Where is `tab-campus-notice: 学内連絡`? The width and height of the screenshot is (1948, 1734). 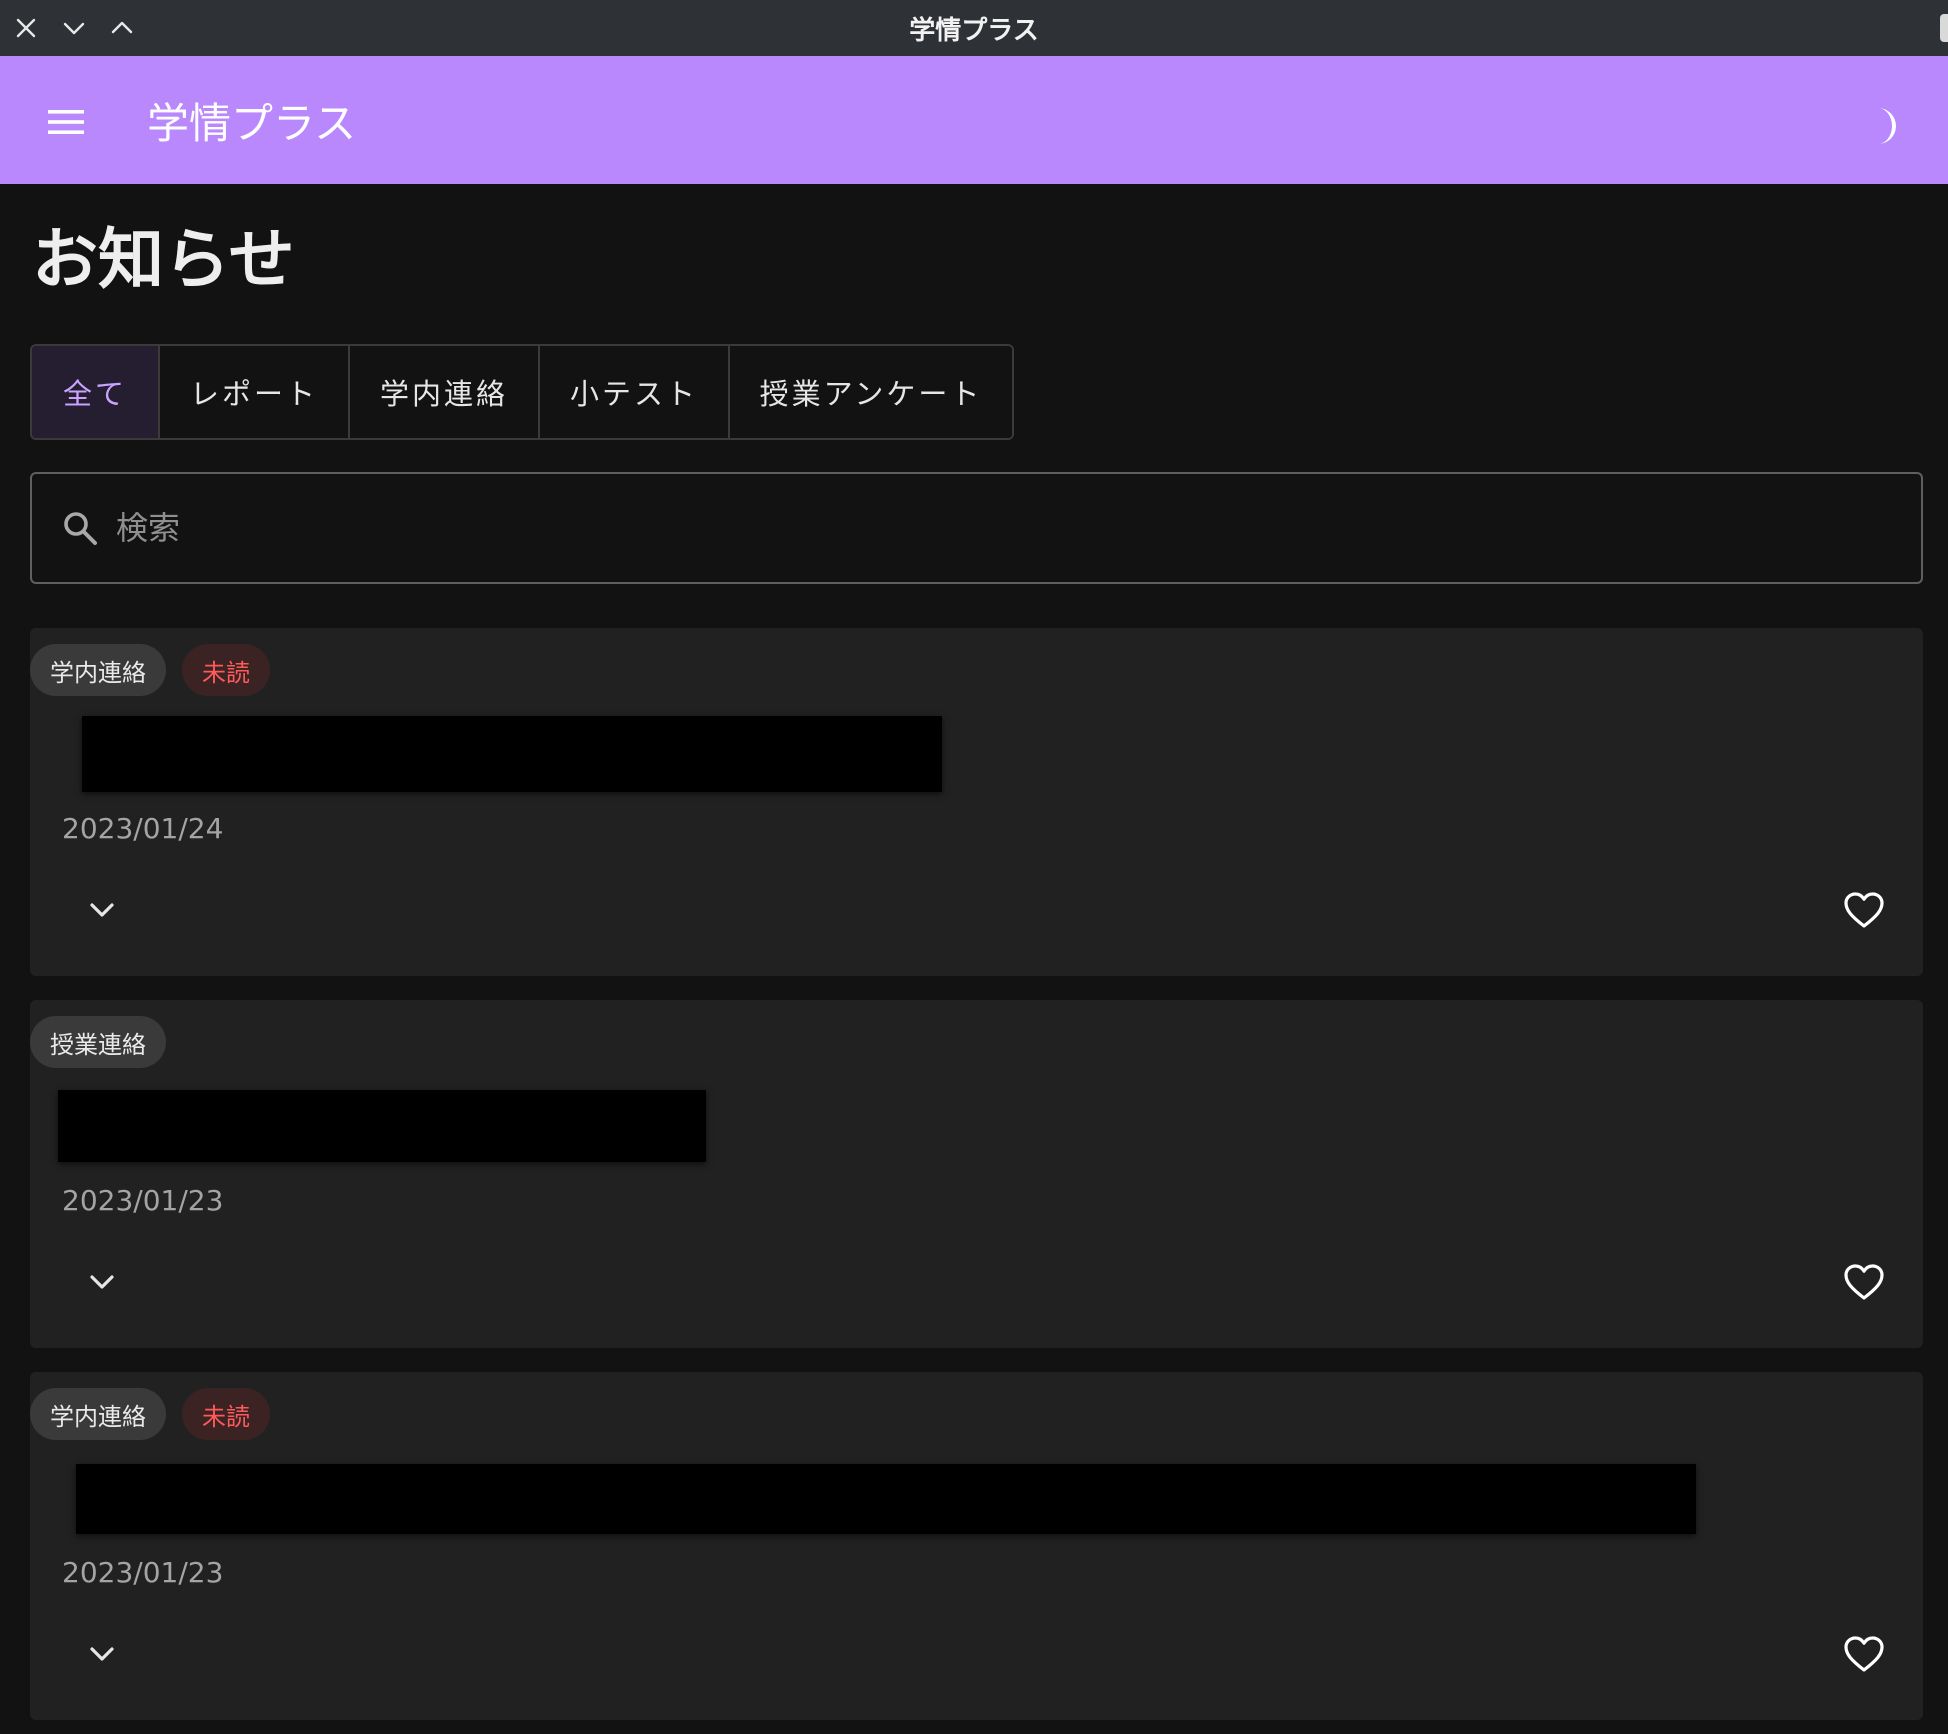
tab-campus-notice: 学内連絡 is located at coordinates (445, 392).